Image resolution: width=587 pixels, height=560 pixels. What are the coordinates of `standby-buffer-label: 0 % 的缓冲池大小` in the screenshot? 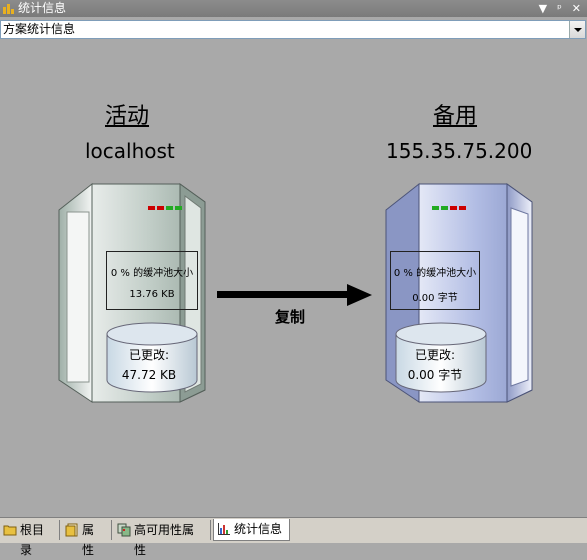 It's located at (435, 273).